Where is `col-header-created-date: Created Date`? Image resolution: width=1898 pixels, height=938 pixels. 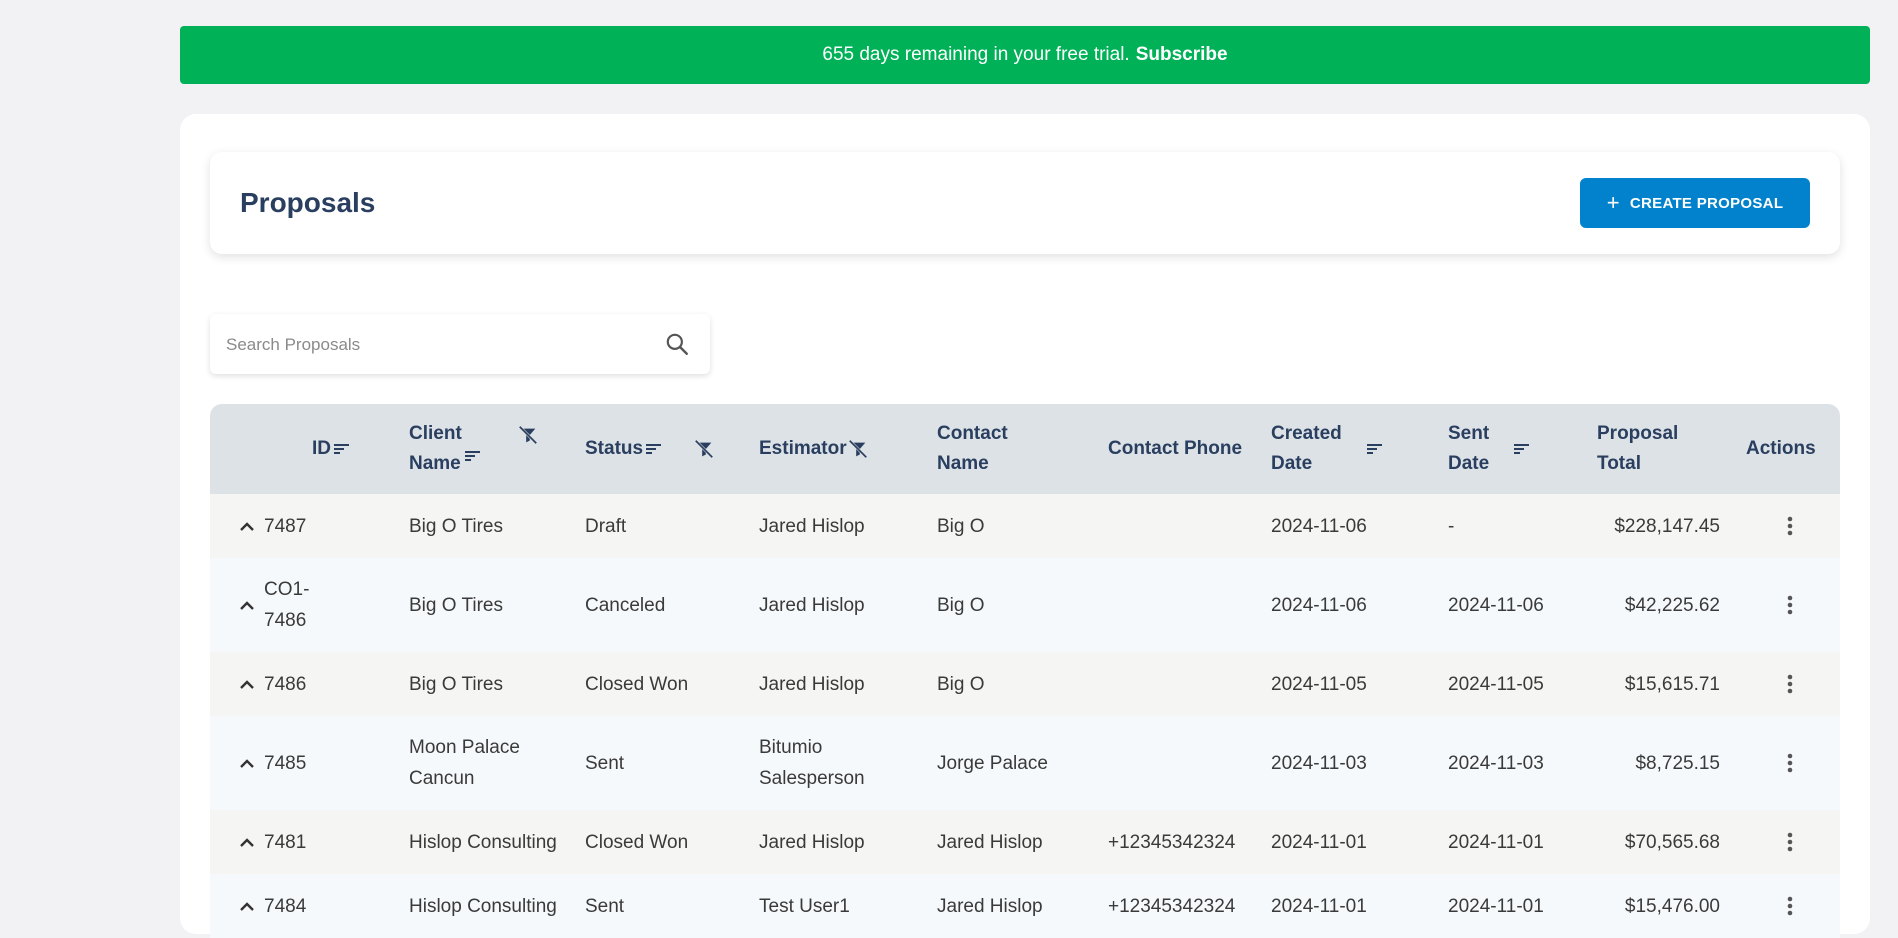 col-header-created-date: Created Date is located at coordinates (1353, 449).